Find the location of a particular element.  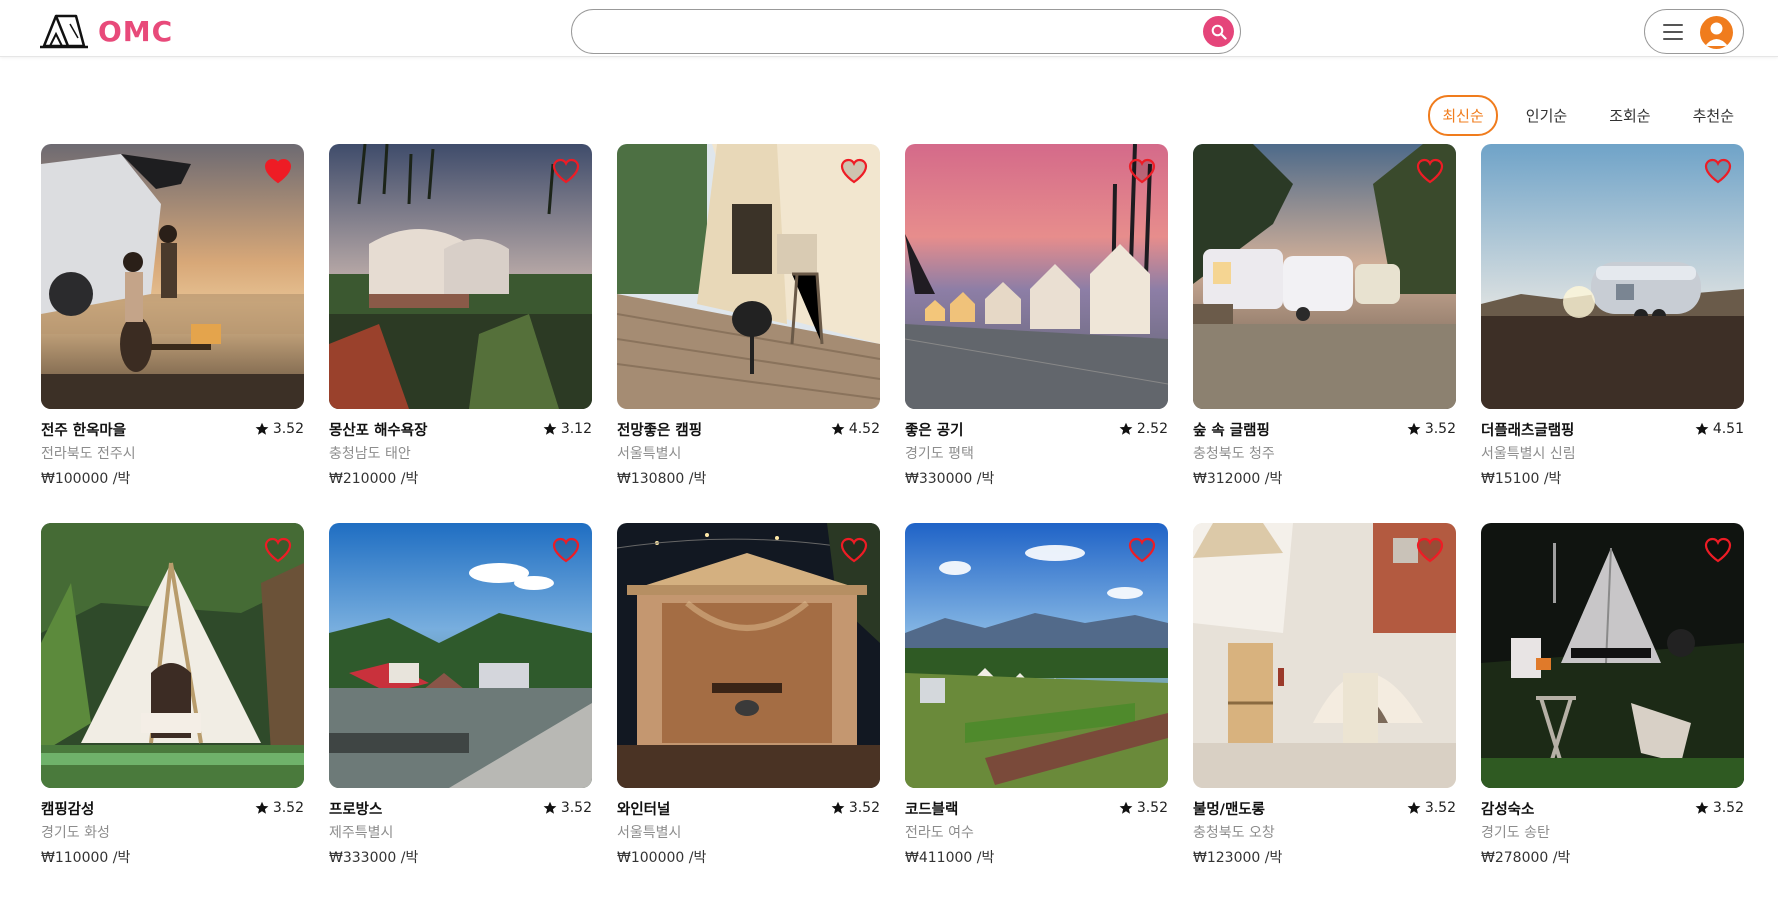

listing-card: 불멍/맨도롱 3.52 충청북도 오창 ₩123000 /박 is located at coordinates (1324, 694).